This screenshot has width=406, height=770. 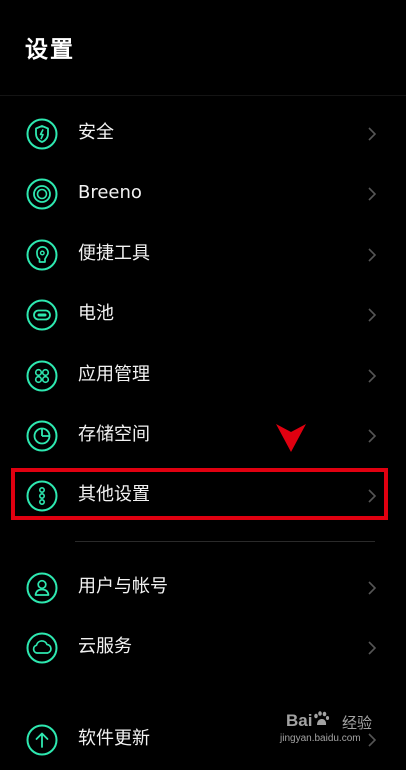 What do you see at coordinates (114, 374) in the screenshot?
I see `settings-item-label: 应用管理` at bounding box center [114, 374].